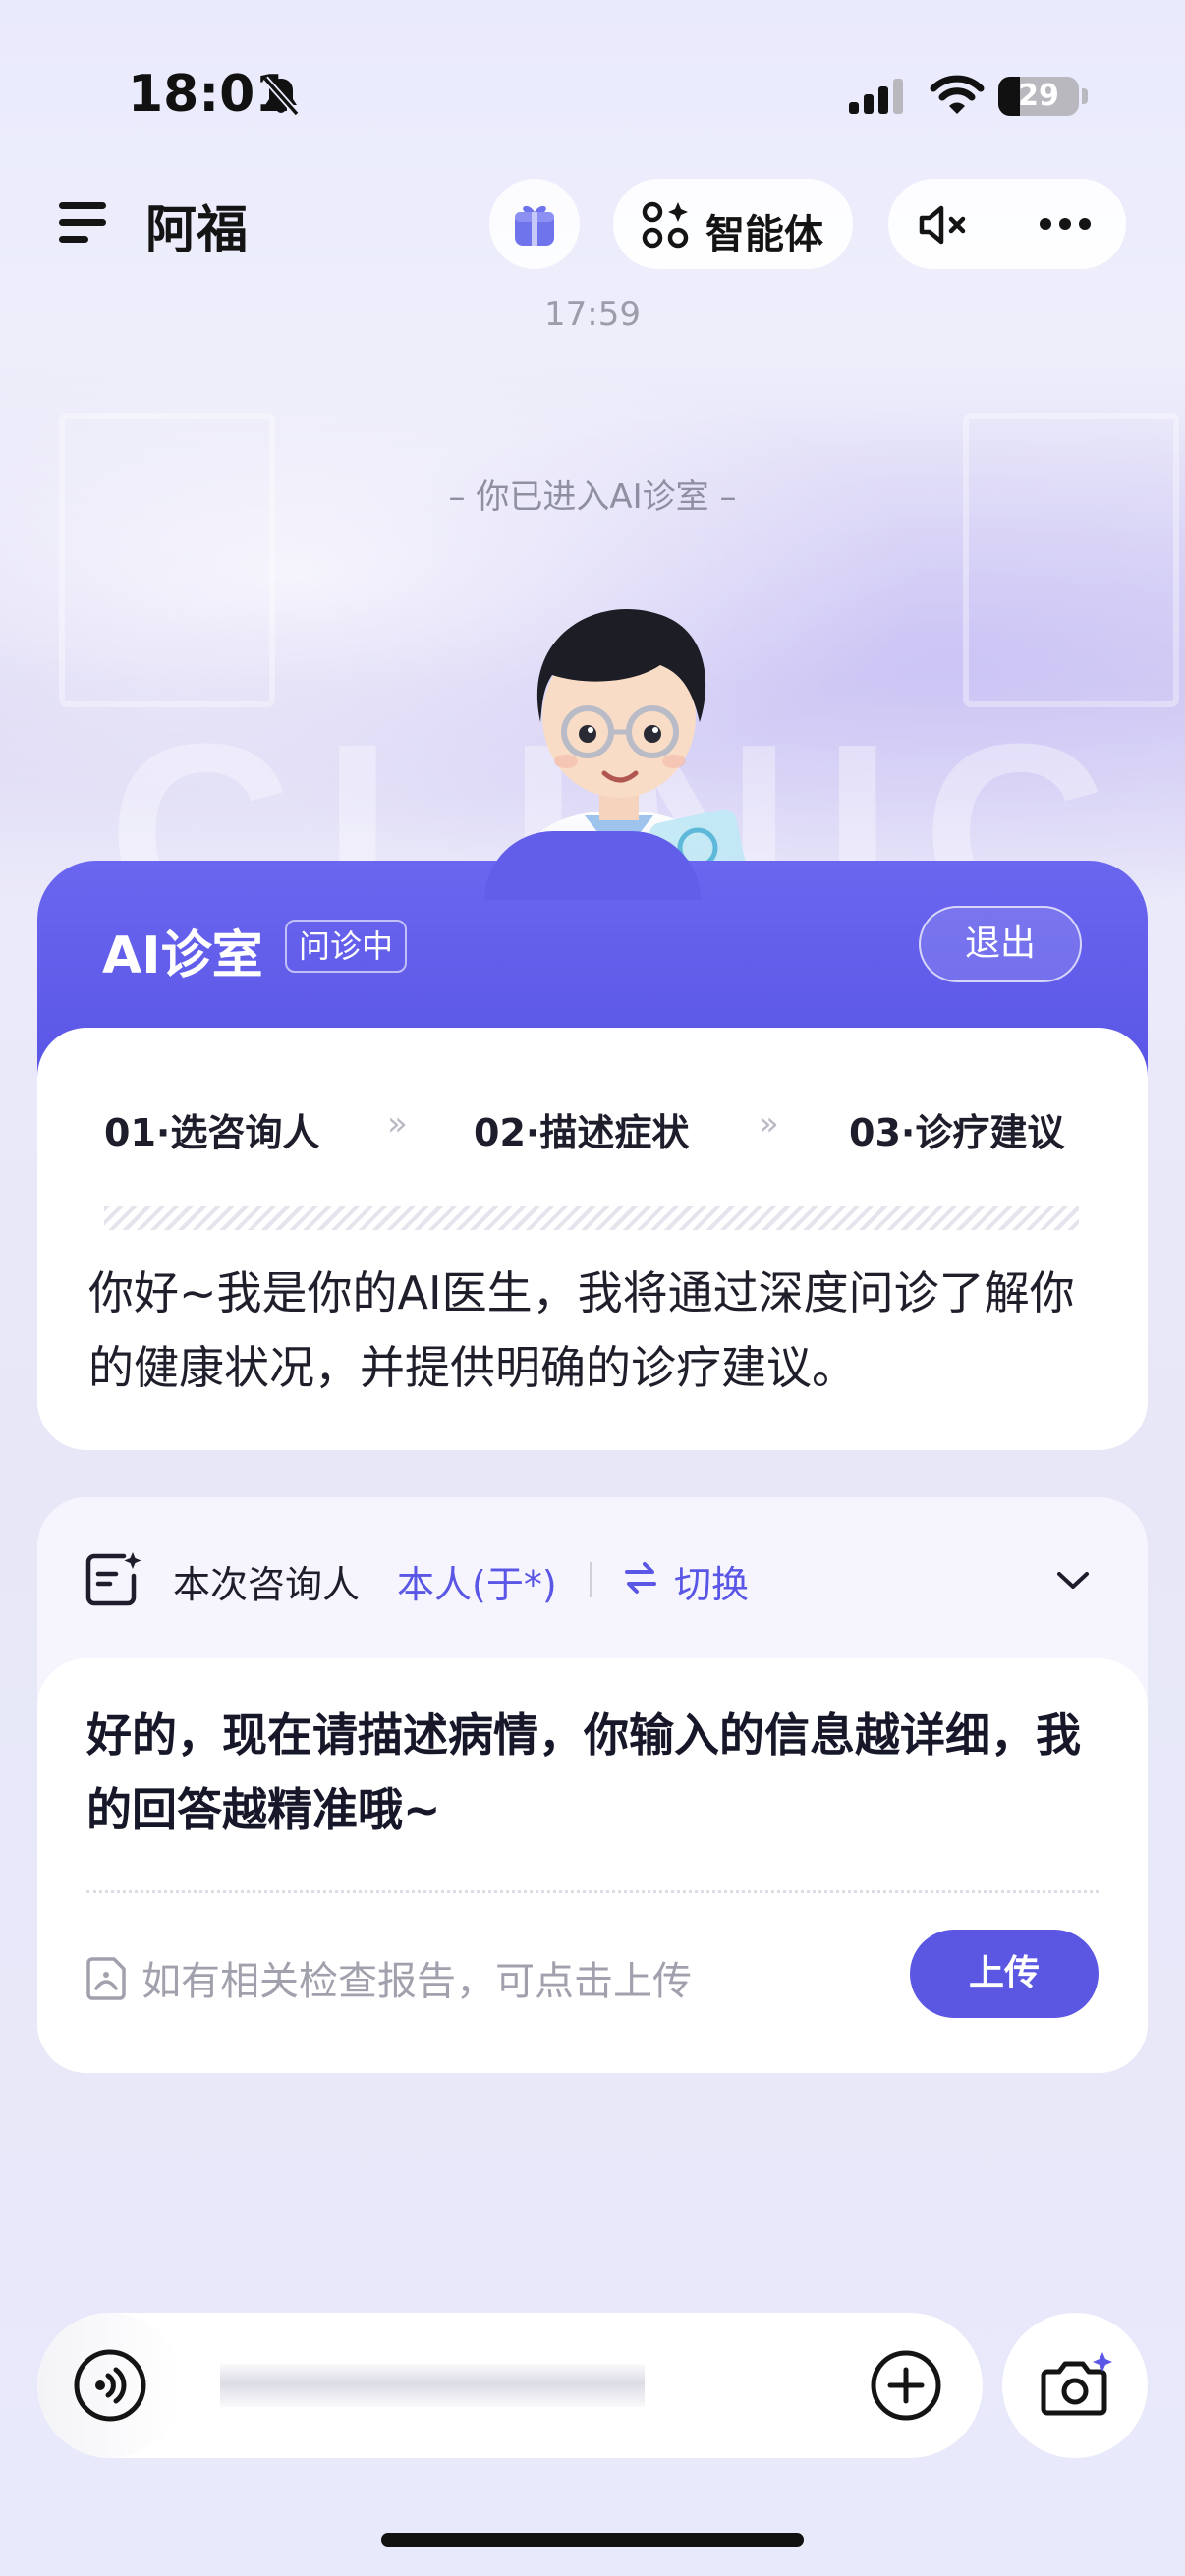 The width and height of the screenshot is (1185, 2576). Describe the element at coordinates (958, 94) in the screenshot. I see `wifi-icon` at that location.